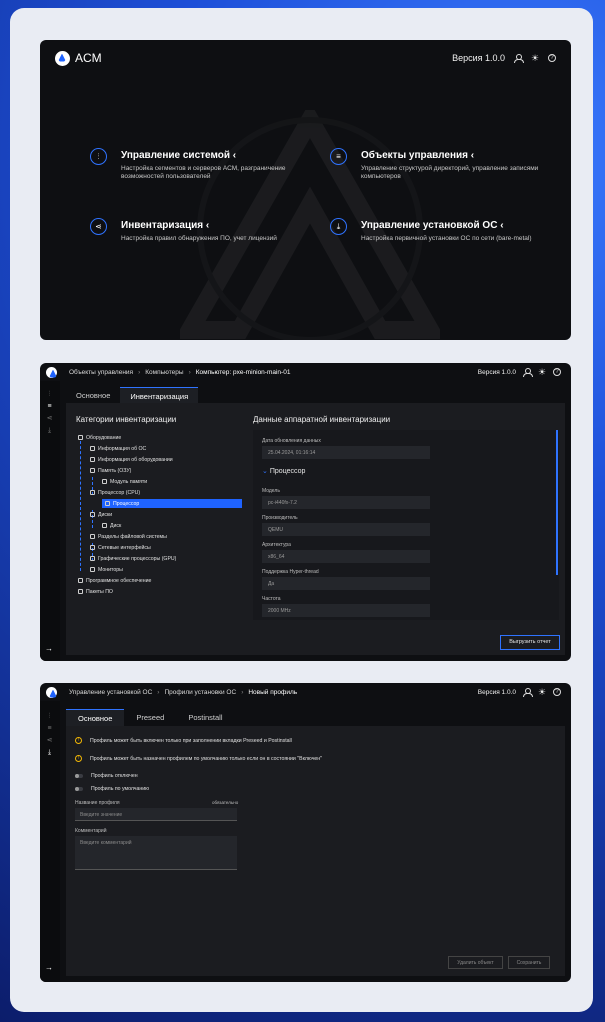 This screenshot has height=1022, width=605. Describe the element at coordinates (346, 452) in the screenshot. I see `updated-value: 25.04.2024, 01:16:14` at that location.